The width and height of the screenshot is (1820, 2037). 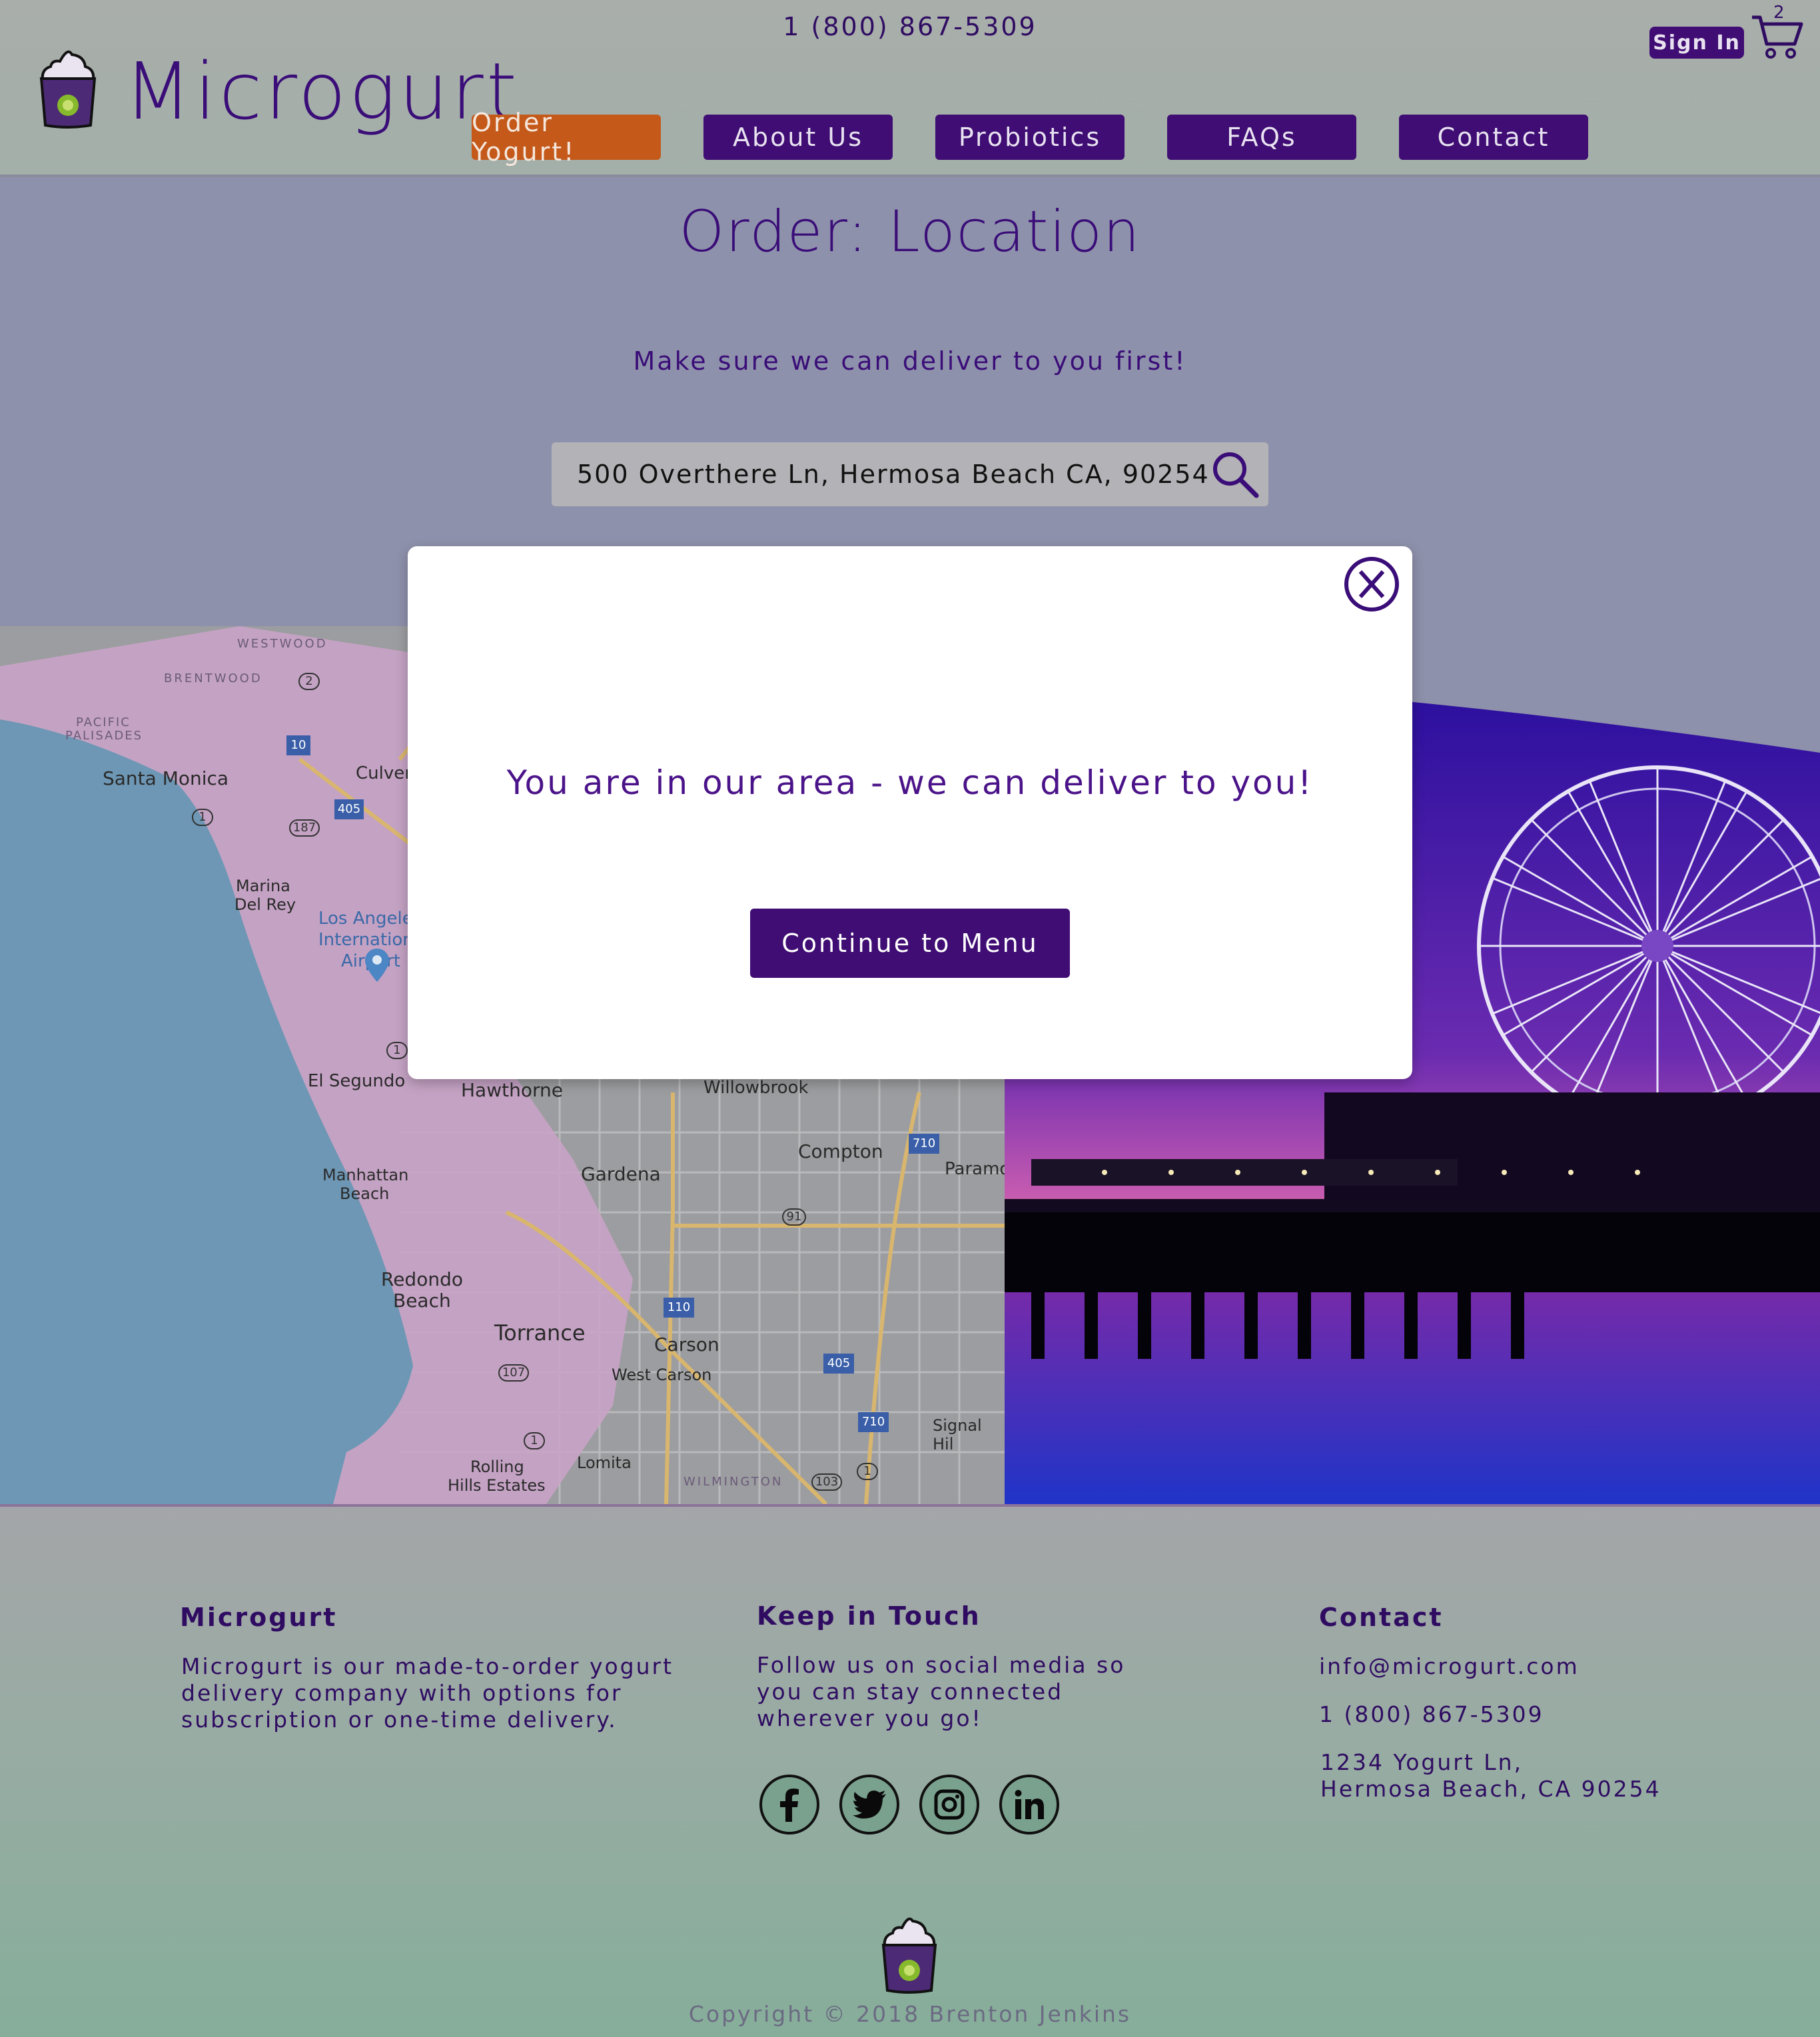 What do you see at coordinates (422, 1301) in the screenshot?
I see `map-label-redondo-beach: Beach` at bounding box center [422, 1301].